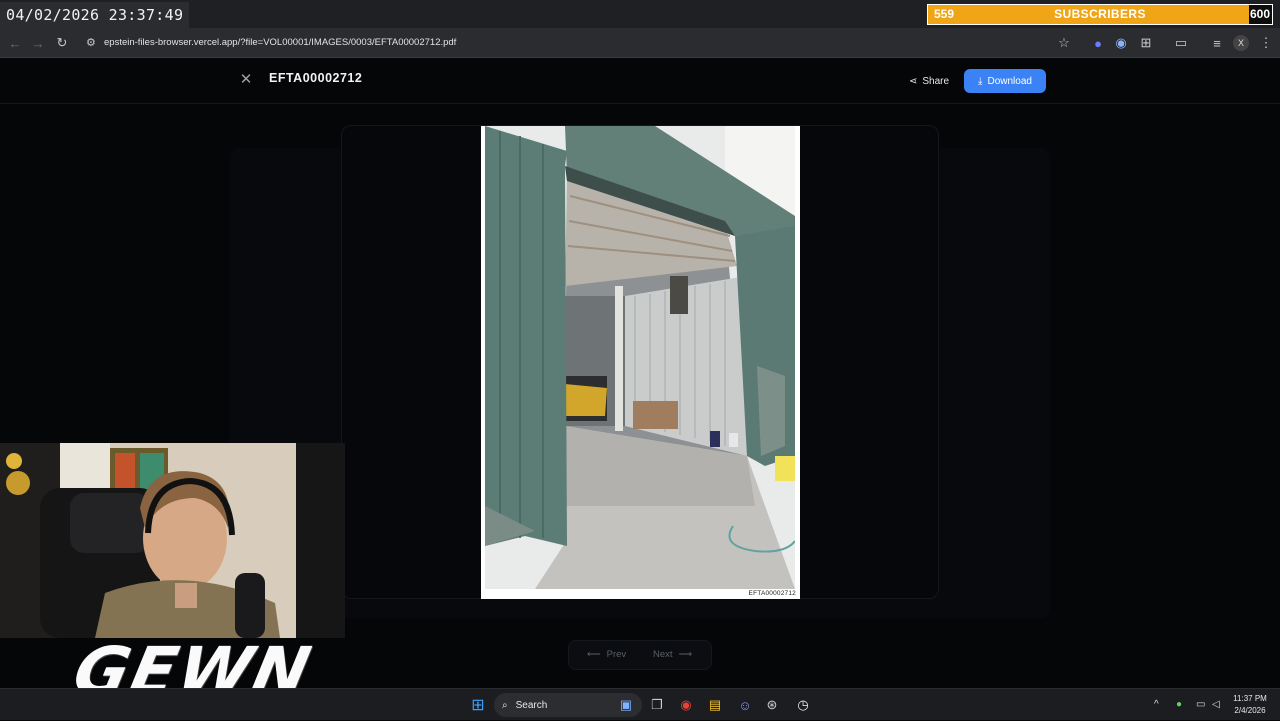 Image resolution: width=1280 pixels, height=721 pixels. What do you see at coordinates (1250, 705) in the screenshot?
I see `tray-clock: 11:37 PM 2/4/2026` at bounding box center [1250, 705].